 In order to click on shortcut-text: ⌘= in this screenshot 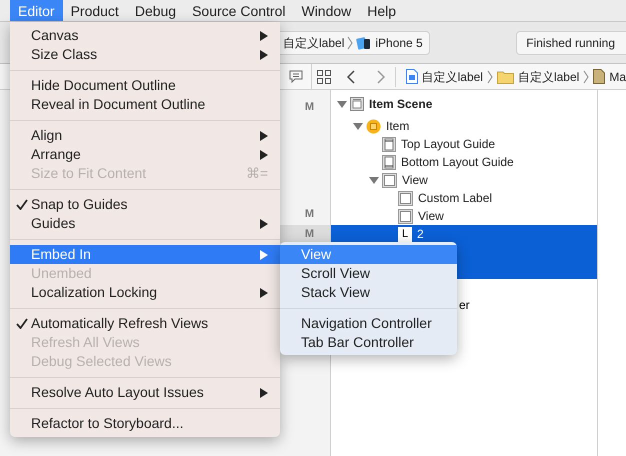, I will do `click(257, 173)`.